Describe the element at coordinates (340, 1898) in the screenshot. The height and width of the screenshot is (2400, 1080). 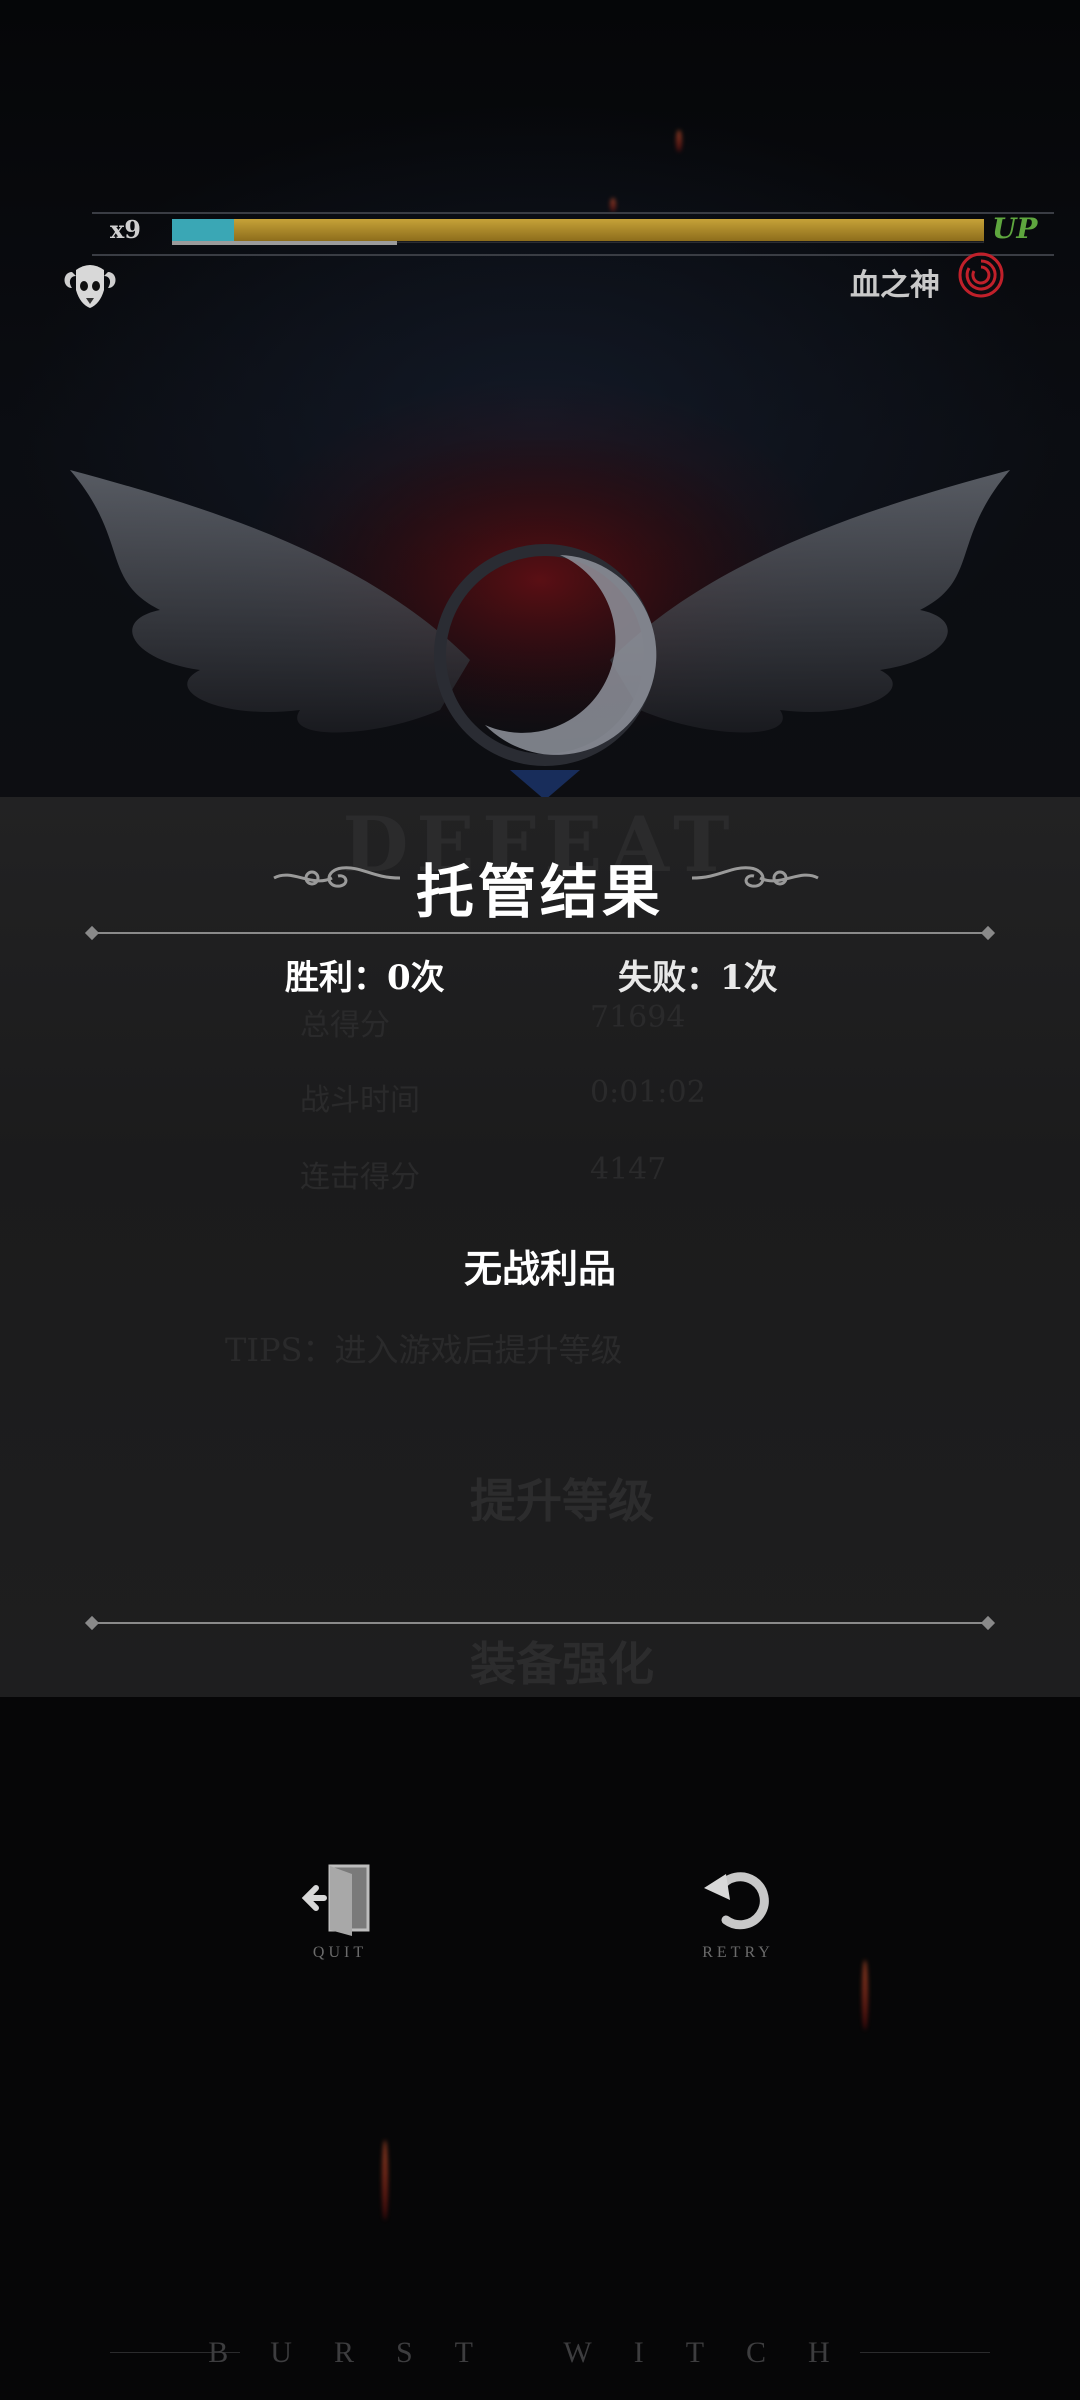
I see `exit-door-icon` at that location.